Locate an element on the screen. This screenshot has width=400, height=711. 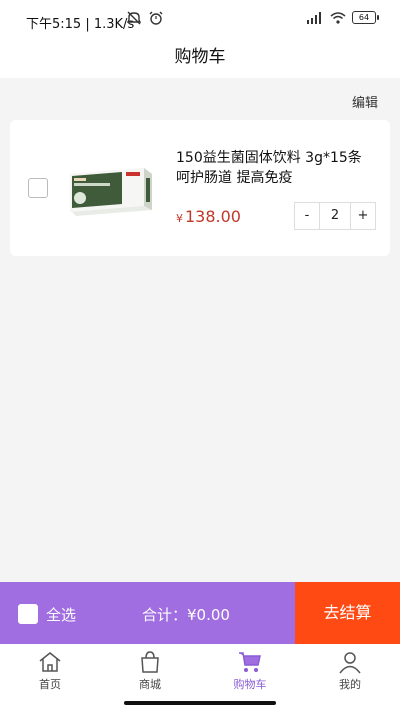
product-image is located at coordinates (111, 192).